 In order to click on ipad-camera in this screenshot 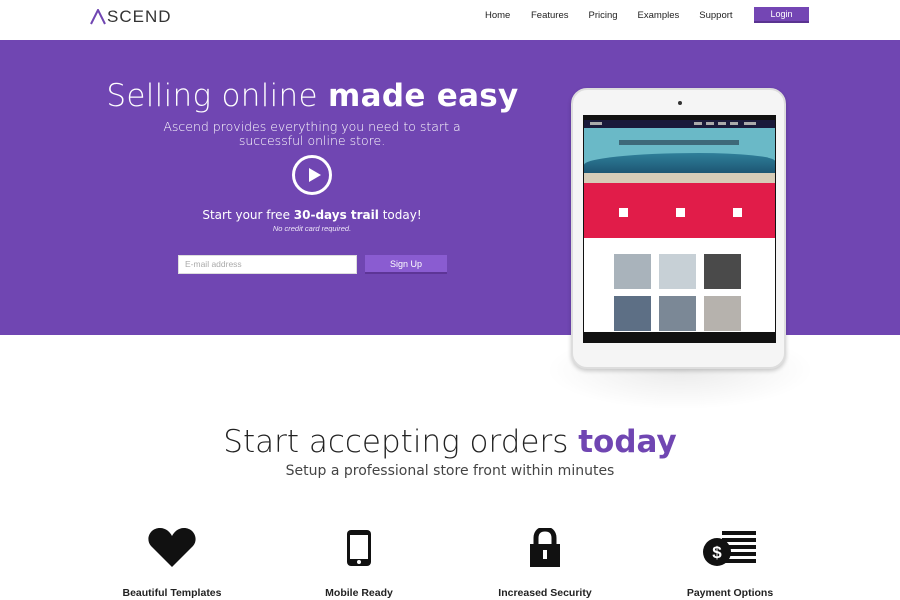, I will do `click(680, 103)`.